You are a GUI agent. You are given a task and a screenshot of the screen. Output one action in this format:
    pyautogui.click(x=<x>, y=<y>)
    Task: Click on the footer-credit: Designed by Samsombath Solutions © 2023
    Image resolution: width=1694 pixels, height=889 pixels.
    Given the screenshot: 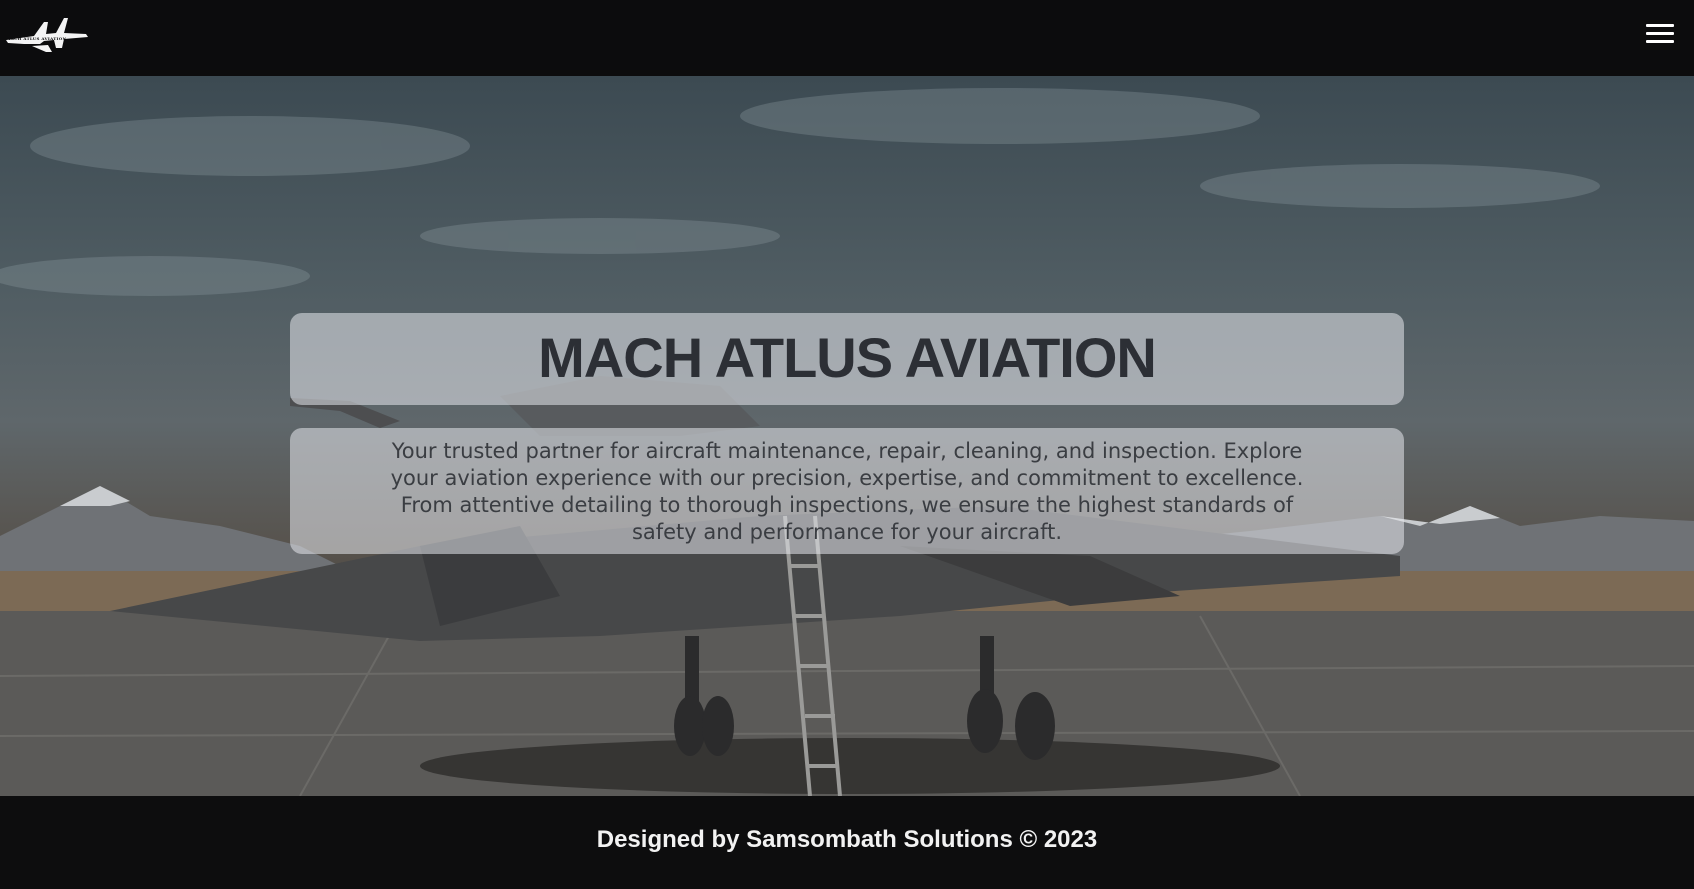 What is the action you would take?
    pyautogui.click(x=847, y=839)
    